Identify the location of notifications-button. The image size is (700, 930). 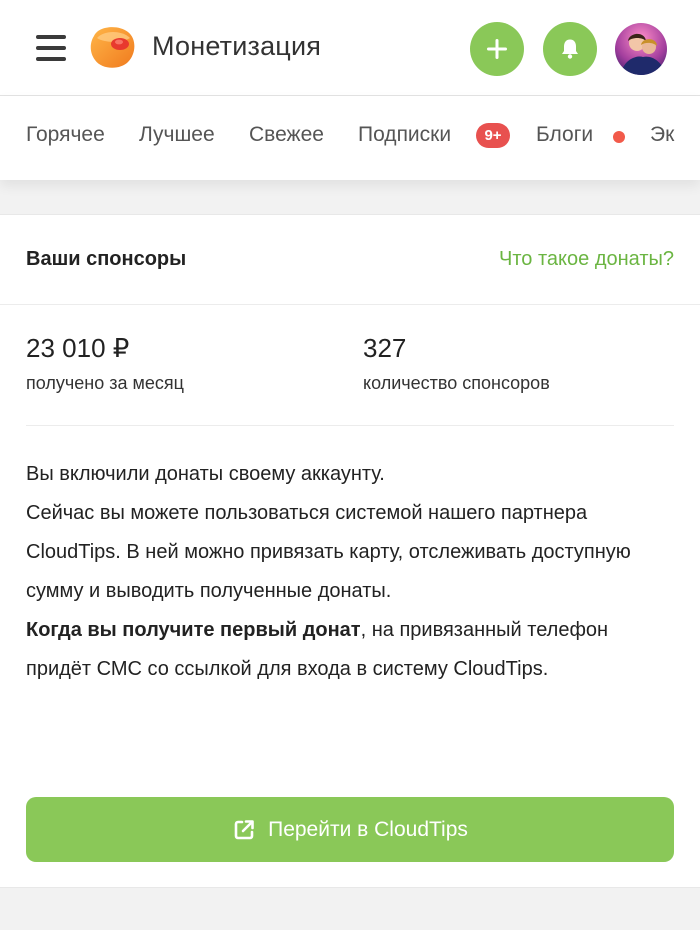
(570, 49).